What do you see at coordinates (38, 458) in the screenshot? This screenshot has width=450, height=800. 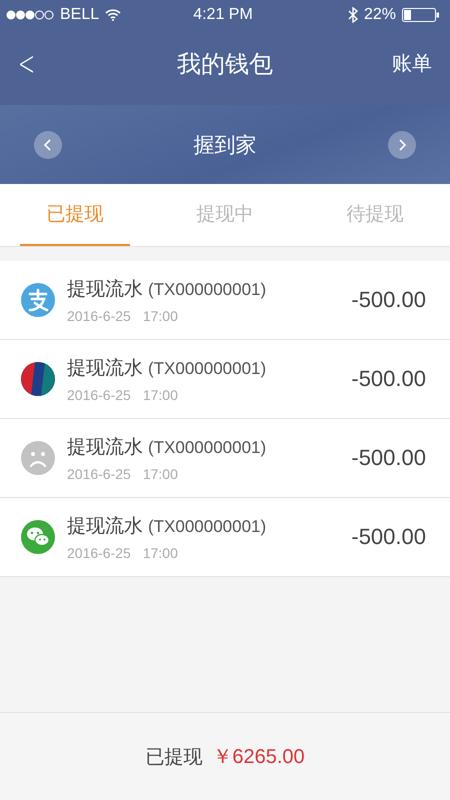 I see `sad-face-icon` at bounding box center [38, 458].